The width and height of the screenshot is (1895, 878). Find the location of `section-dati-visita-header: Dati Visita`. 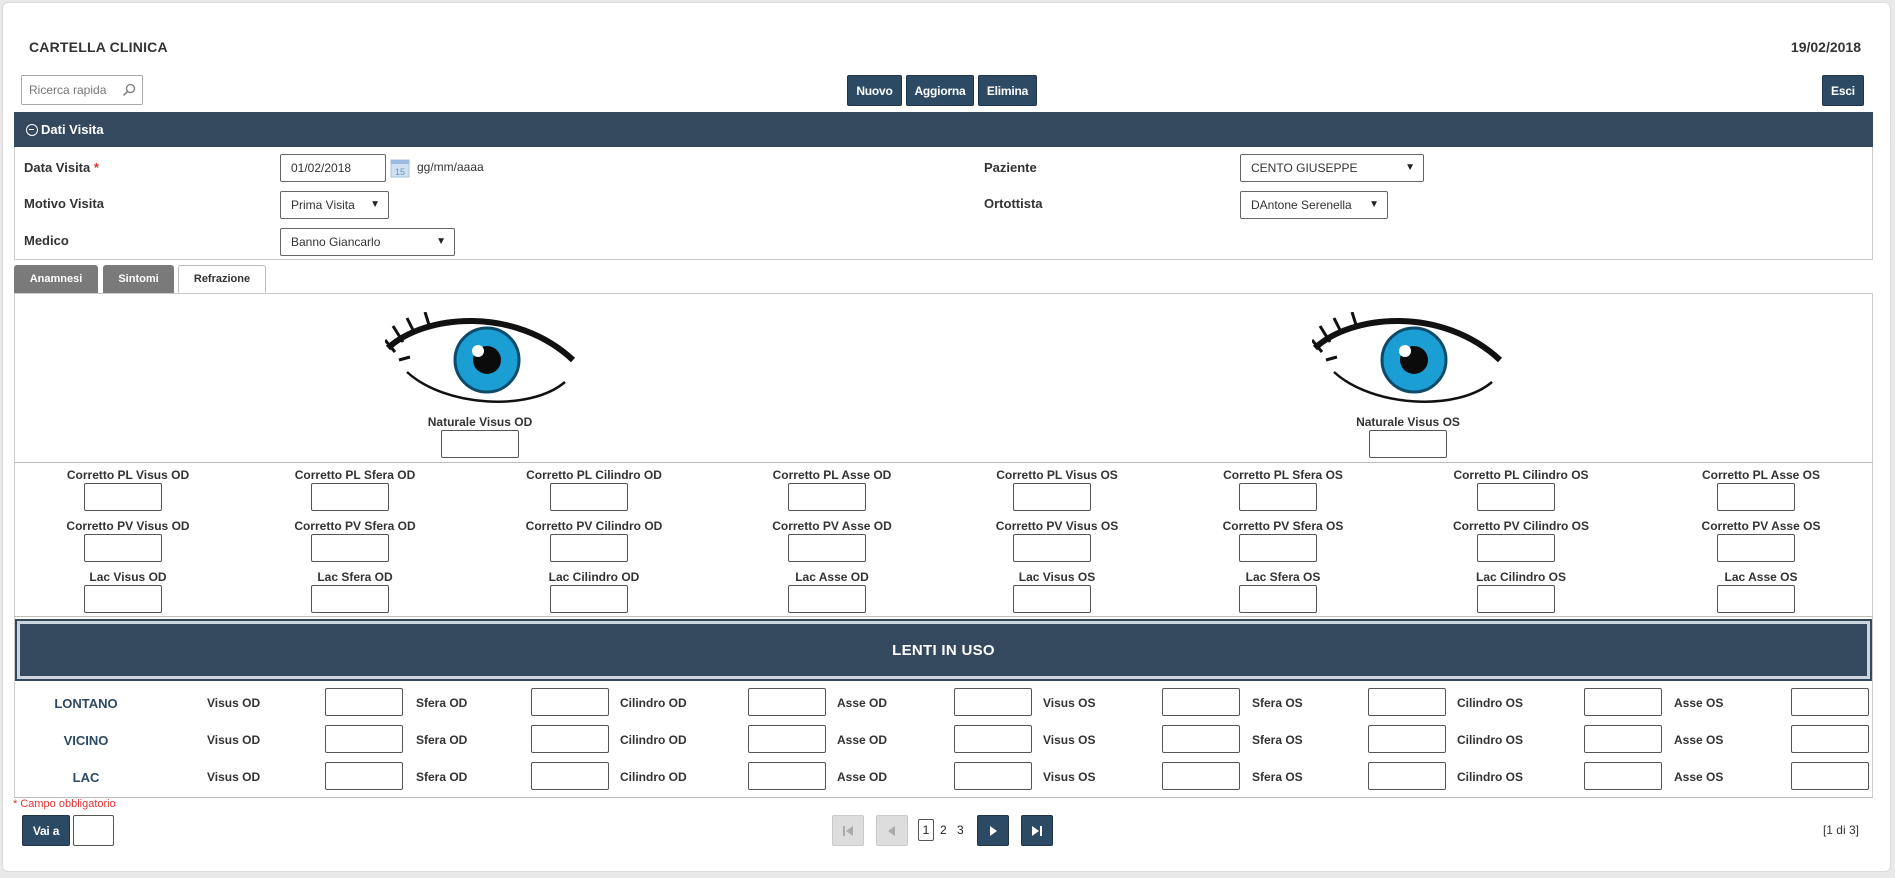

section-dati-visita-header: Dati Visita is located at coordinates (943, 129).